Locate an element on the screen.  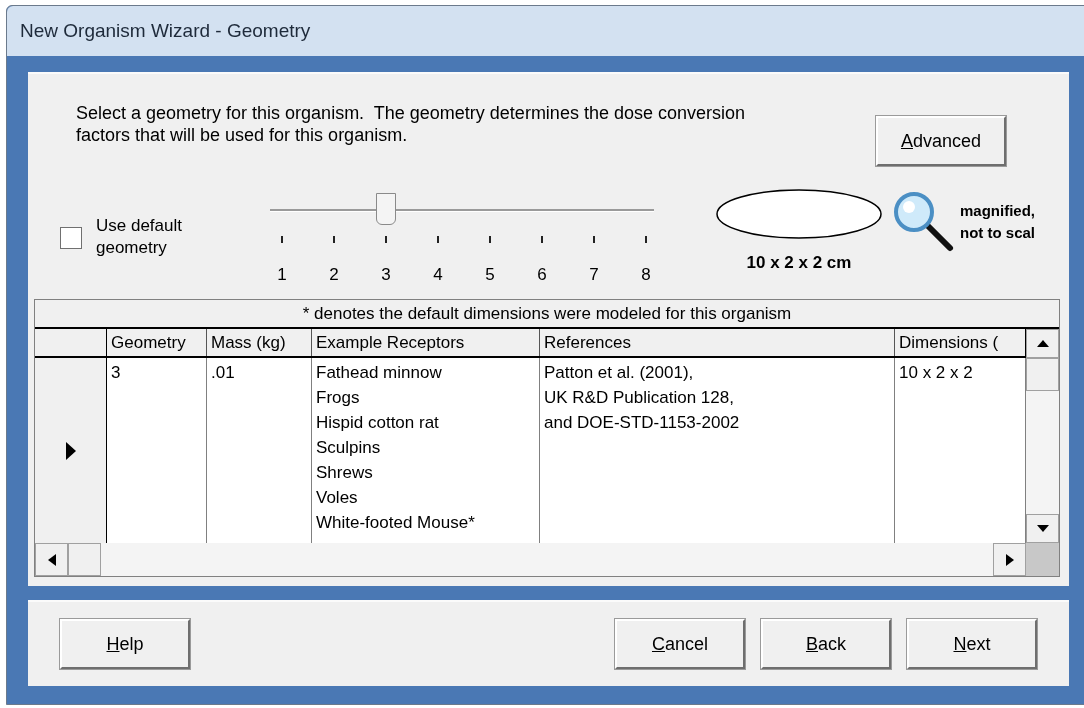
left-arrow-icon is located at coordinates (51, 559).